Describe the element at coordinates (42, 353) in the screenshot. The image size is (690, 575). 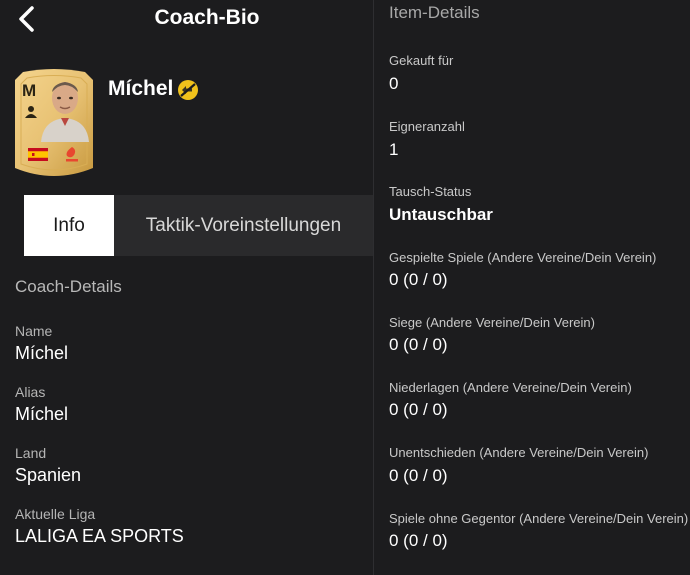
I see `name-value: Míchel` at that location.